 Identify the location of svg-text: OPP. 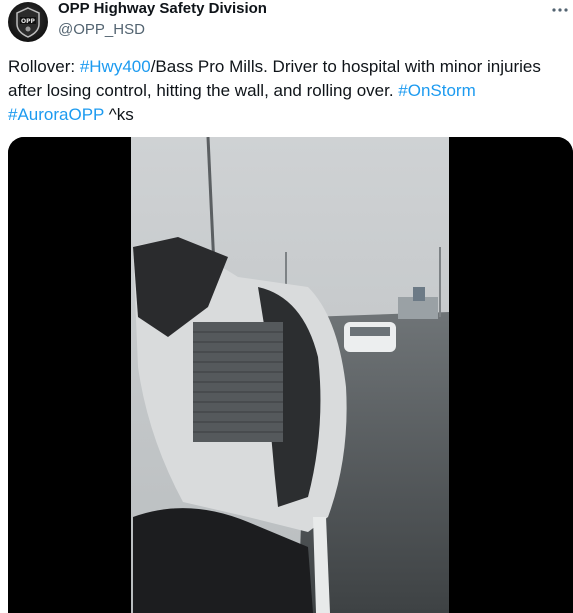
(28, 21).